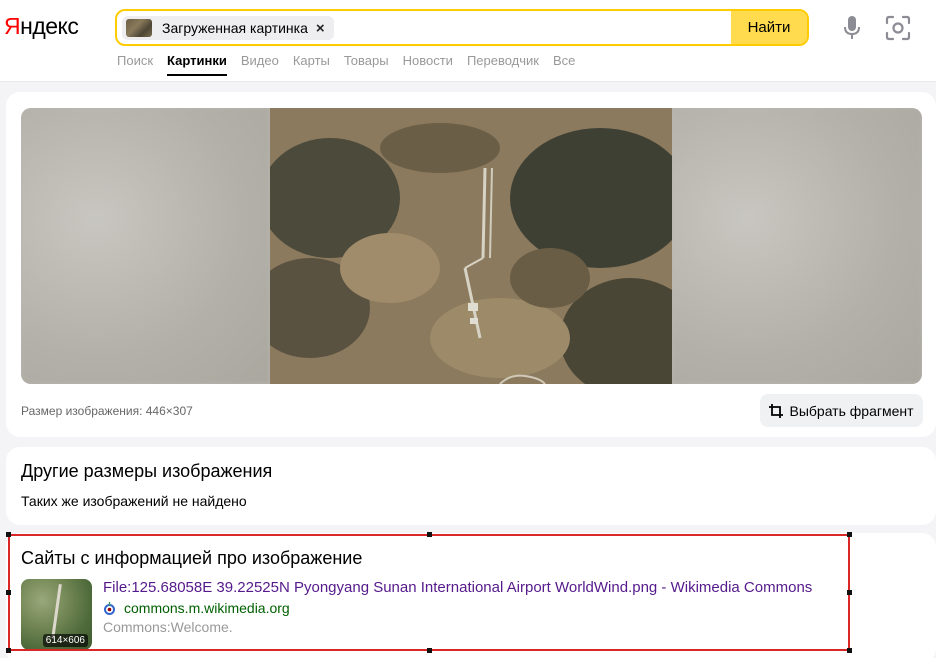 This screenshot has height=658, width=936. Describe the element at coordinates (207, 608) in the screenshot. I see `result-site-domain: commons.m.wikimedia.org` at that location.